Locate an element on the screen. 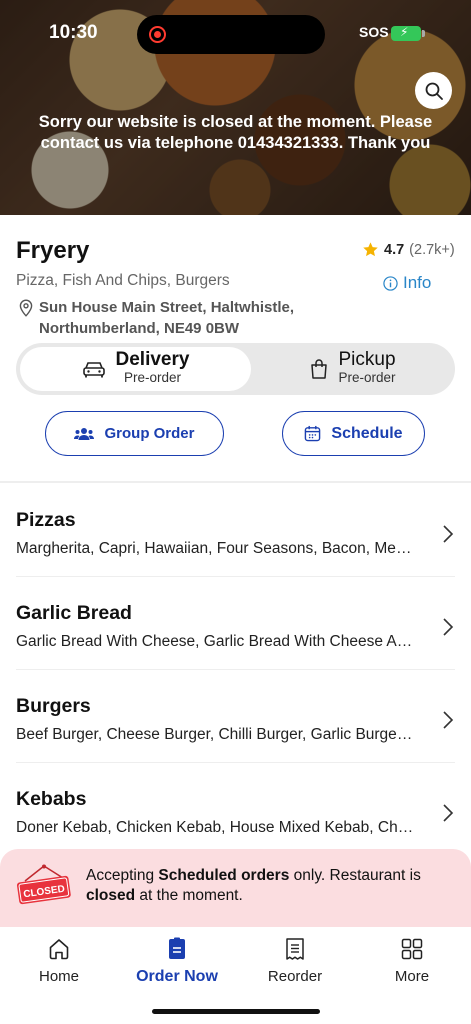 The image size is (471, 1024). home-icon is located at coordinates (59, 949).